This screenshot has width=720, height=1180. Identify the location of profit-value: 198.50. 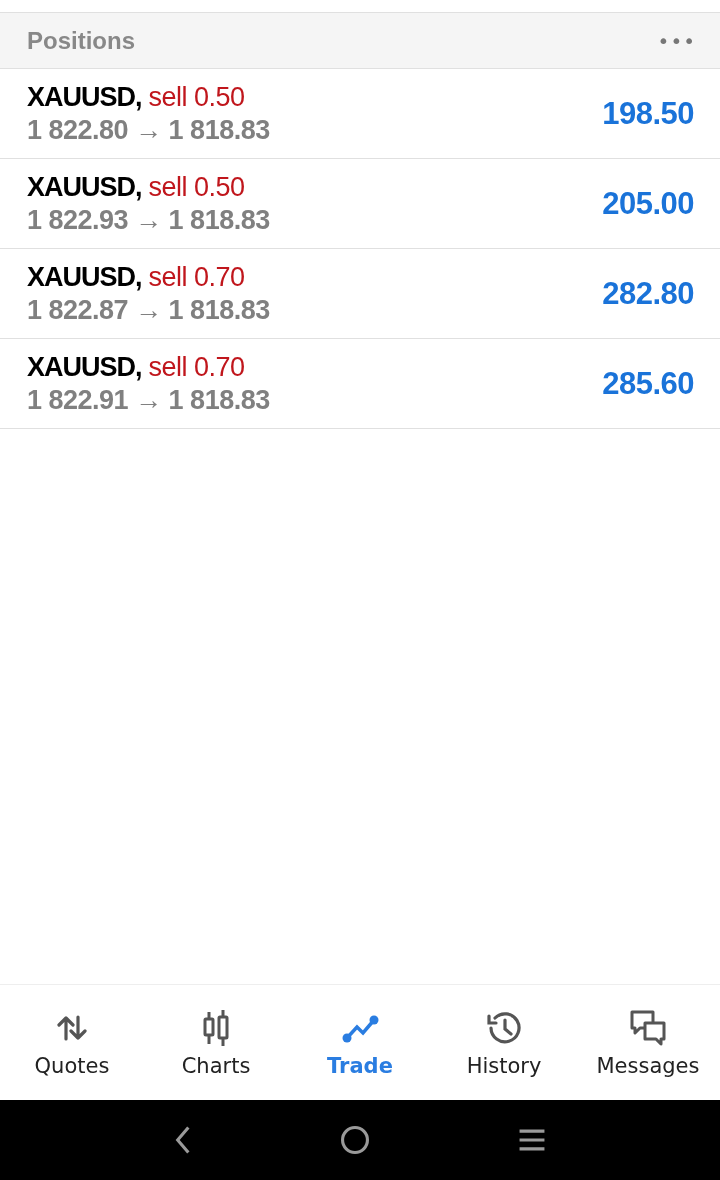
(648, 113).